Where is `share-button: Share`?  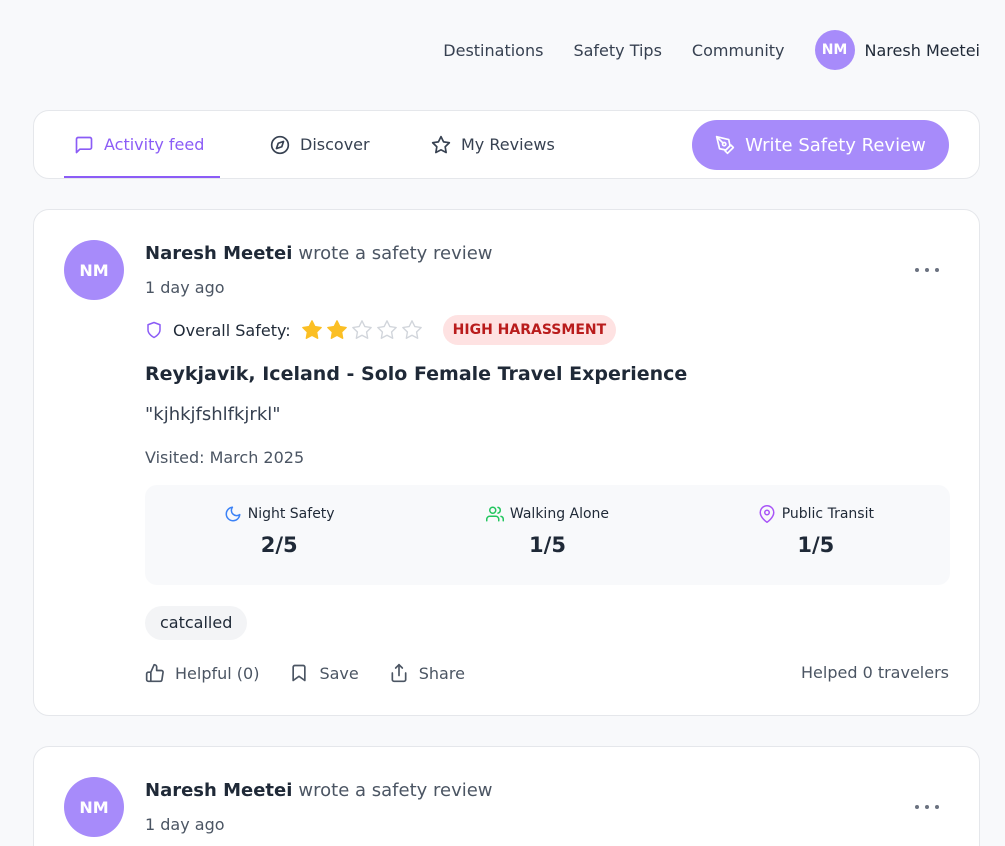 share-button: Share is located at coordinates (427, 673).